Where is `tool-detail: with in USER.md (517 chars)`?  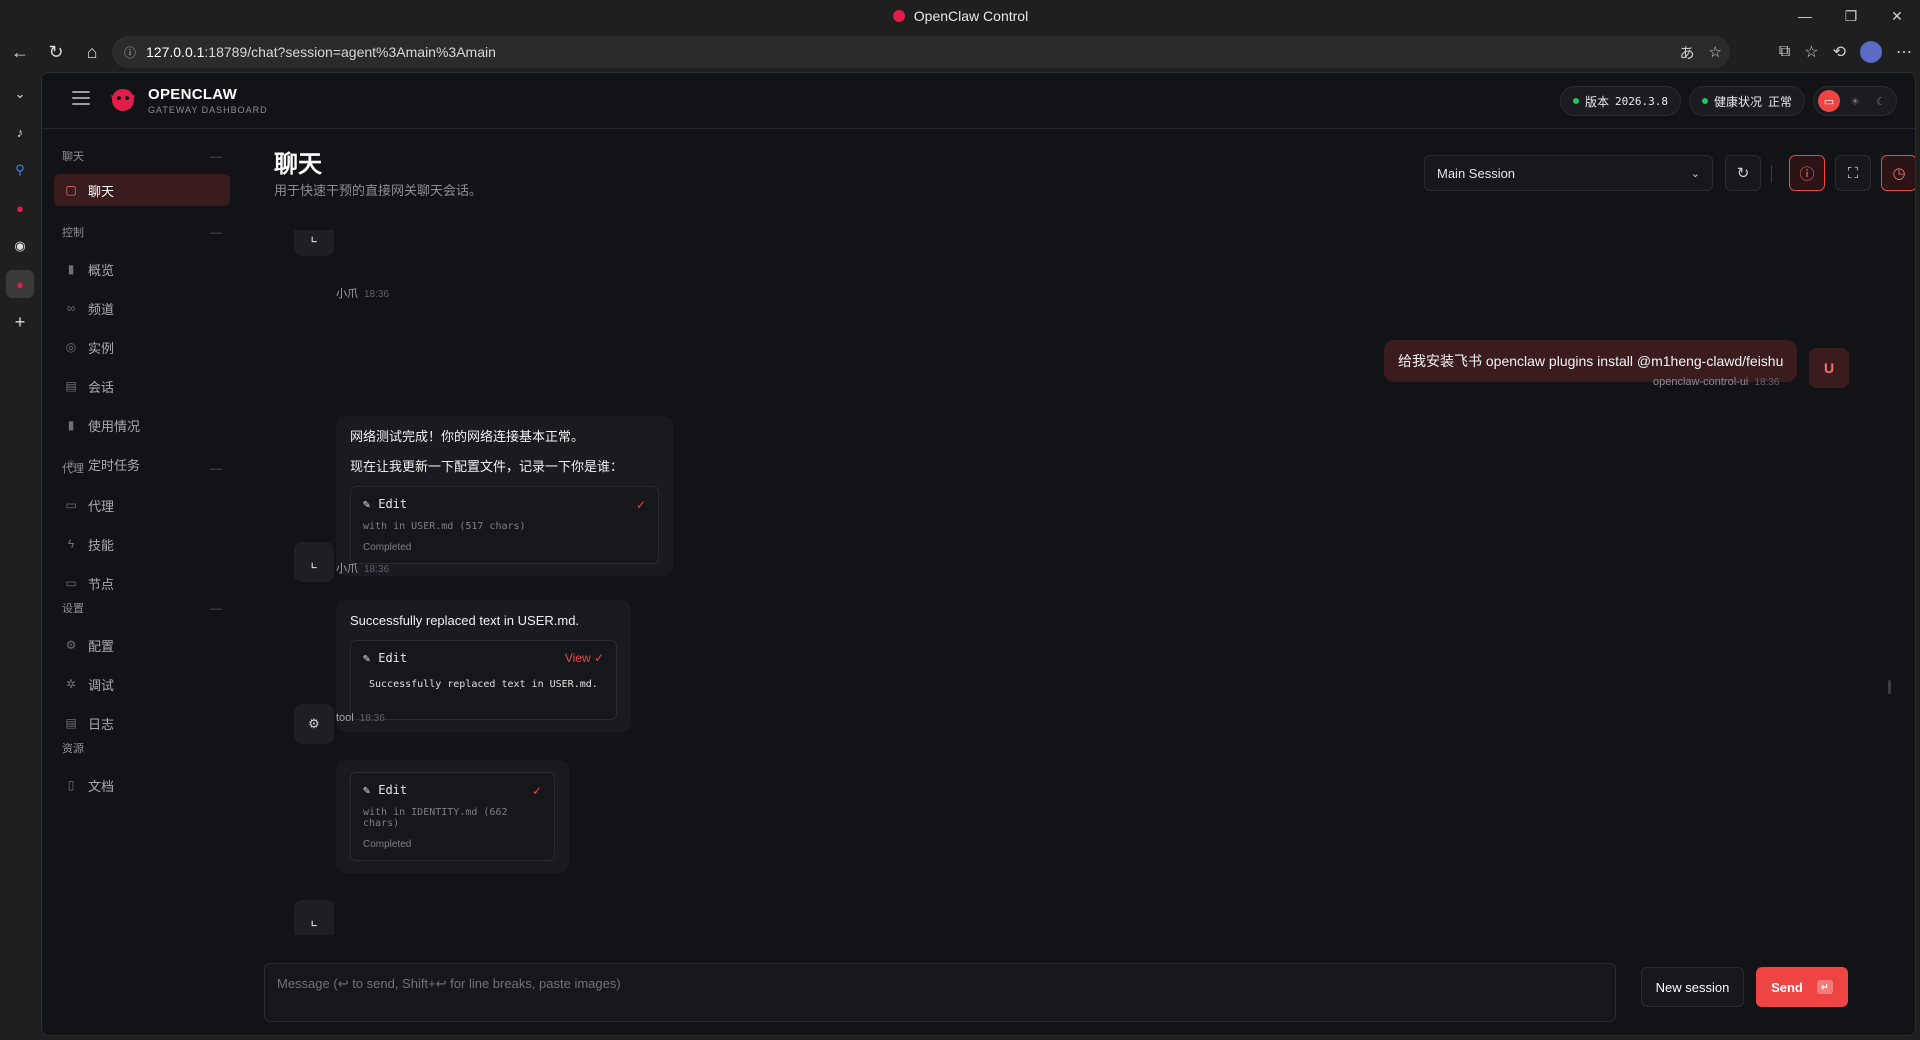 tool-detail: with in USER.md (517 chars) is located at coordinates (444, 526).